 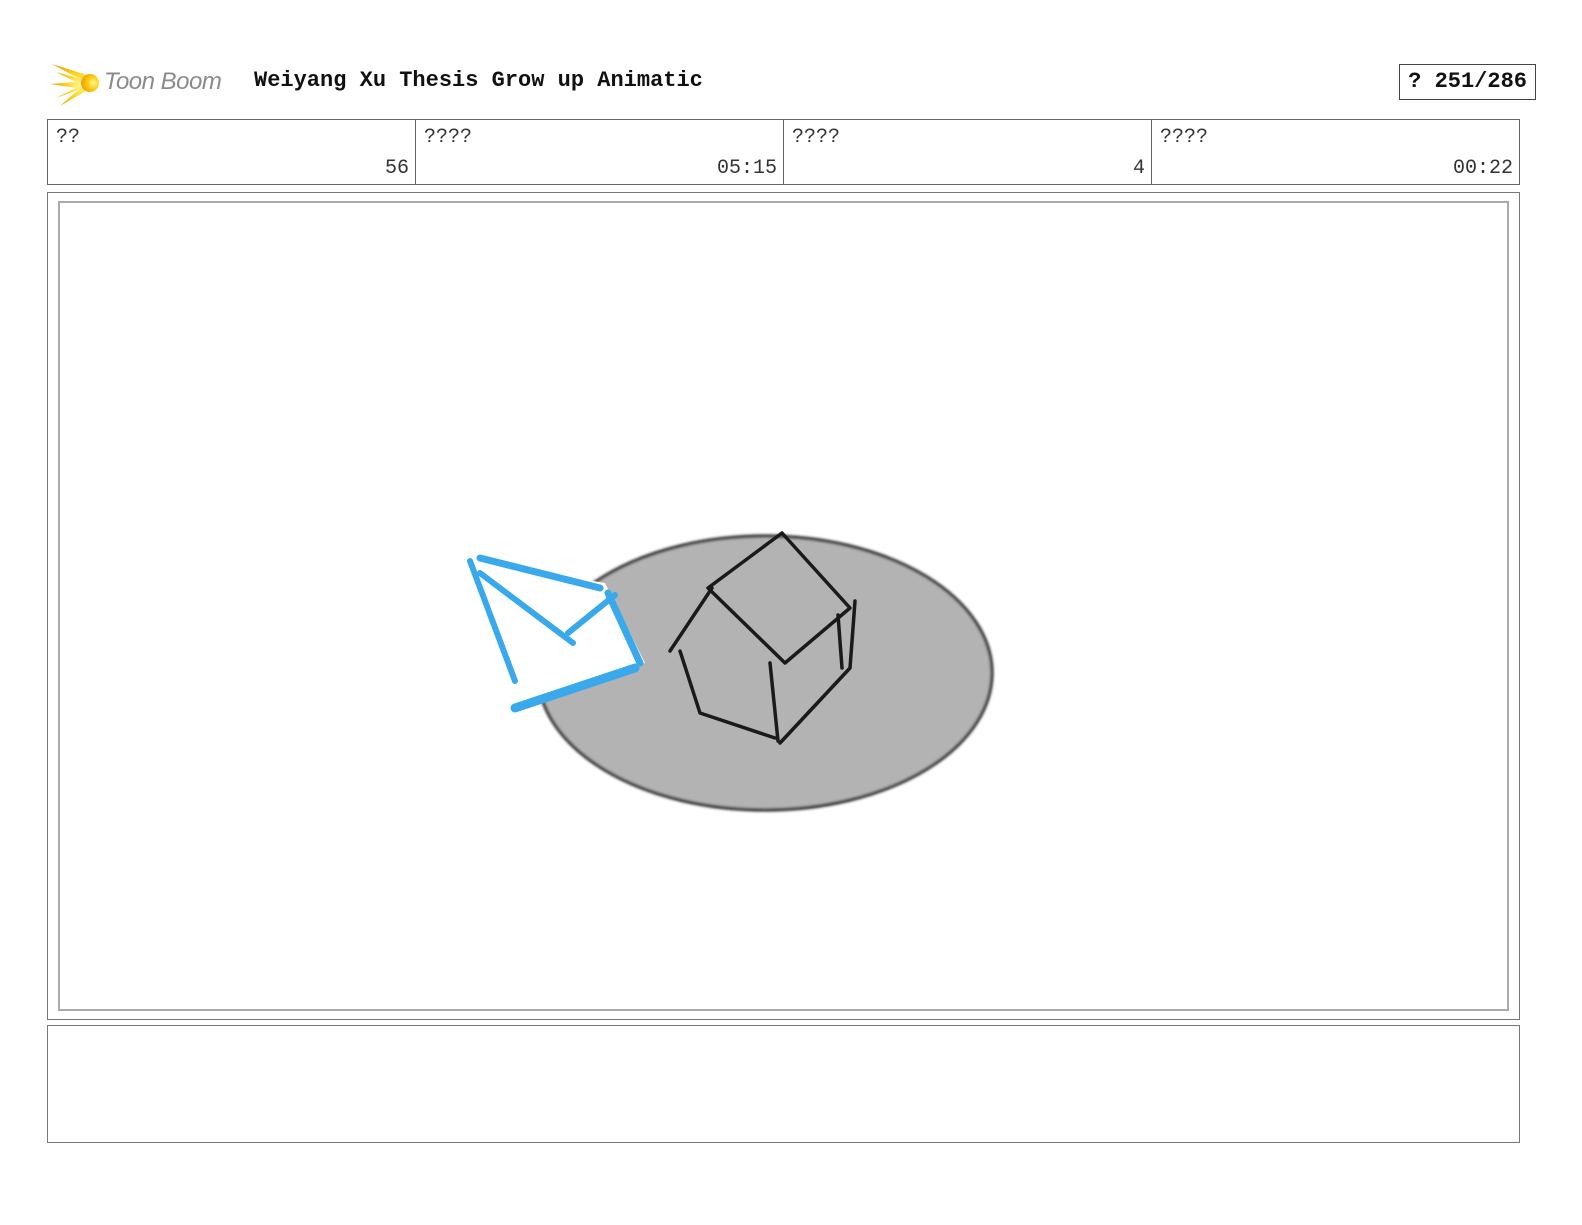 What do you see at coordinates (730, 671) in the screenshot?
I see `panel-sketch` at bounding box center [730, 671].